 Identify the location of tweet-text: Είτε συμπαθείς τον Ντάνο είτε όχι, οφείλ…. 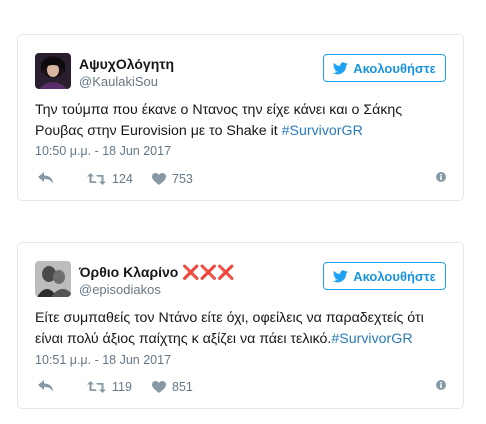
(240, 329).